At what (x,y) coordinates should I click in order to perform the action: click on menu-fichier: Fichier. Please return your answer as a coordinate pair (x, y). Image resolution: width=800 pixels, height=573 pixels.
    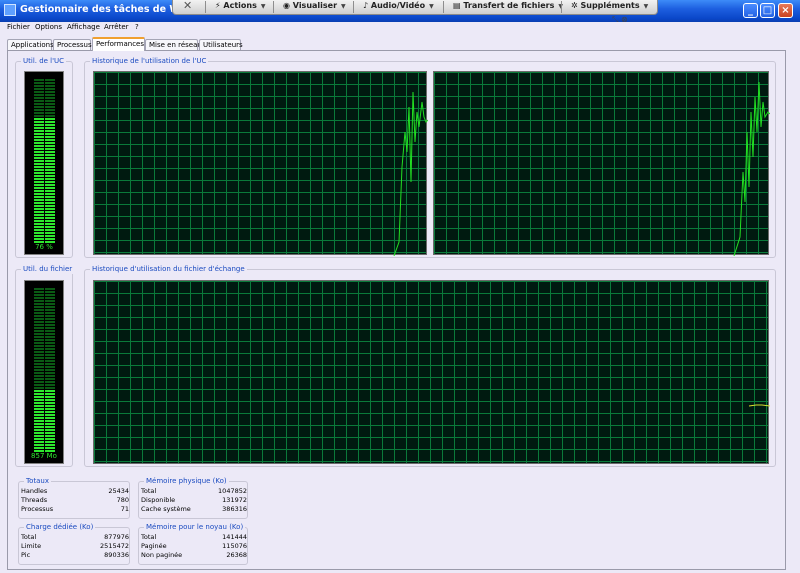
    Looking at the image, I should click on (18, 27).